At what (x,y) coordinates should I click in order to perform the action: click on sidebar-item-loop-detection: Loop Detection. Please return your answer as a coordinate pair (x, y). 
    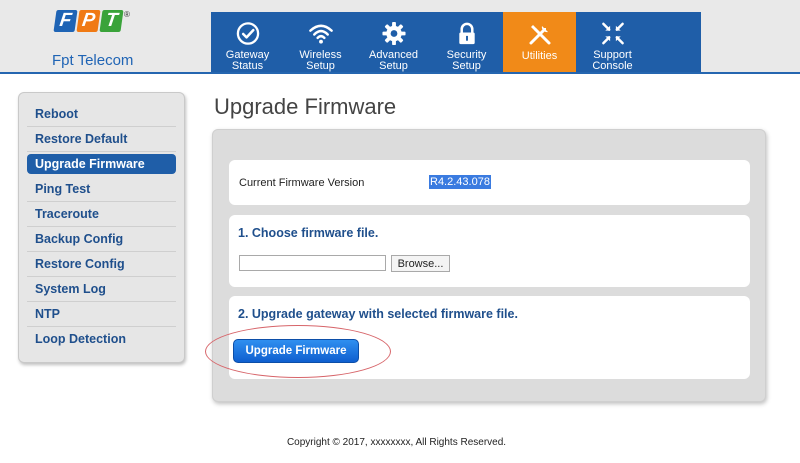
    Looking at the image, I should click on (101, 339).